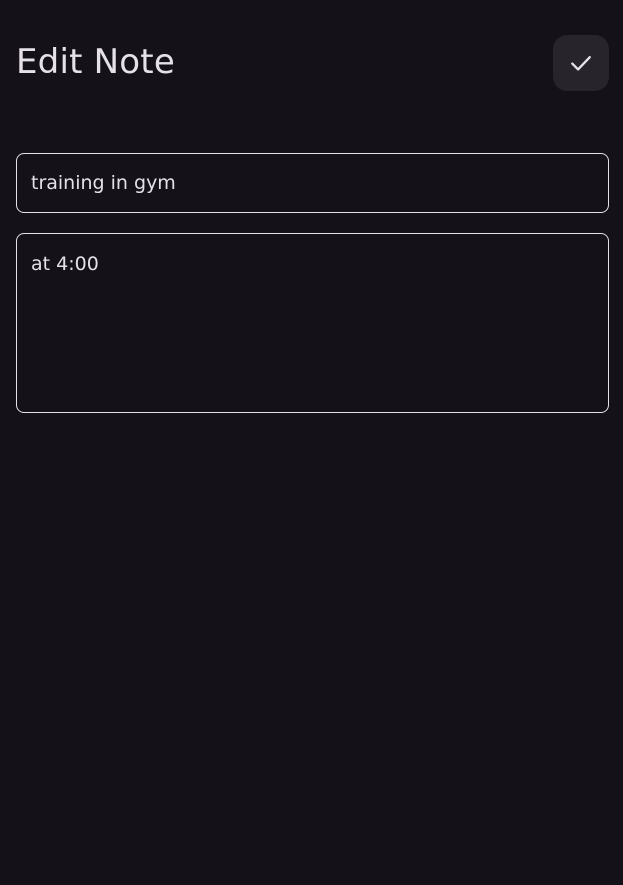 Image resolution: width=623 pixels, height=885 pixels. I want to click on app-bar: Edit Note, so click(311, 62).